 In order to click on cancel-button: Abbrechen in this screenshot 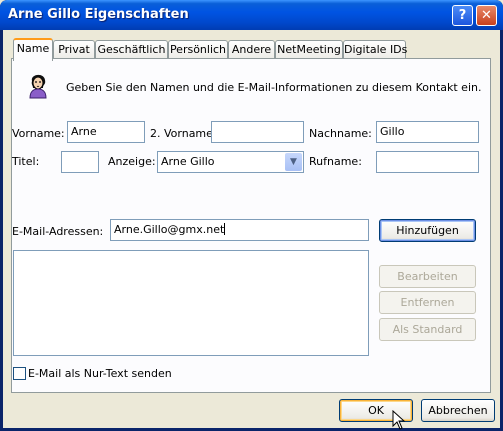, I will do `click(458, 410)`.